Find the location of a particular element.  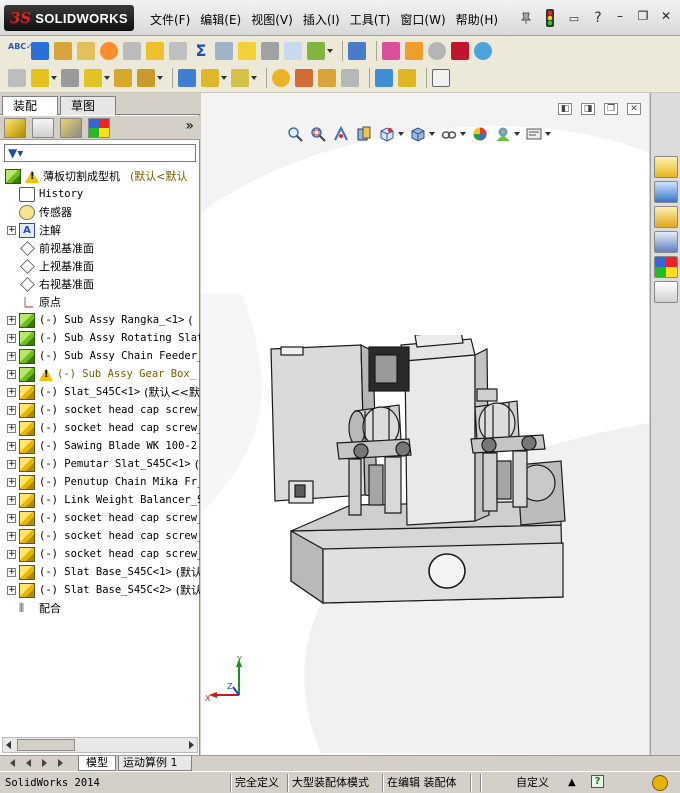

design-library-icon is located at coordinates (666, 192).